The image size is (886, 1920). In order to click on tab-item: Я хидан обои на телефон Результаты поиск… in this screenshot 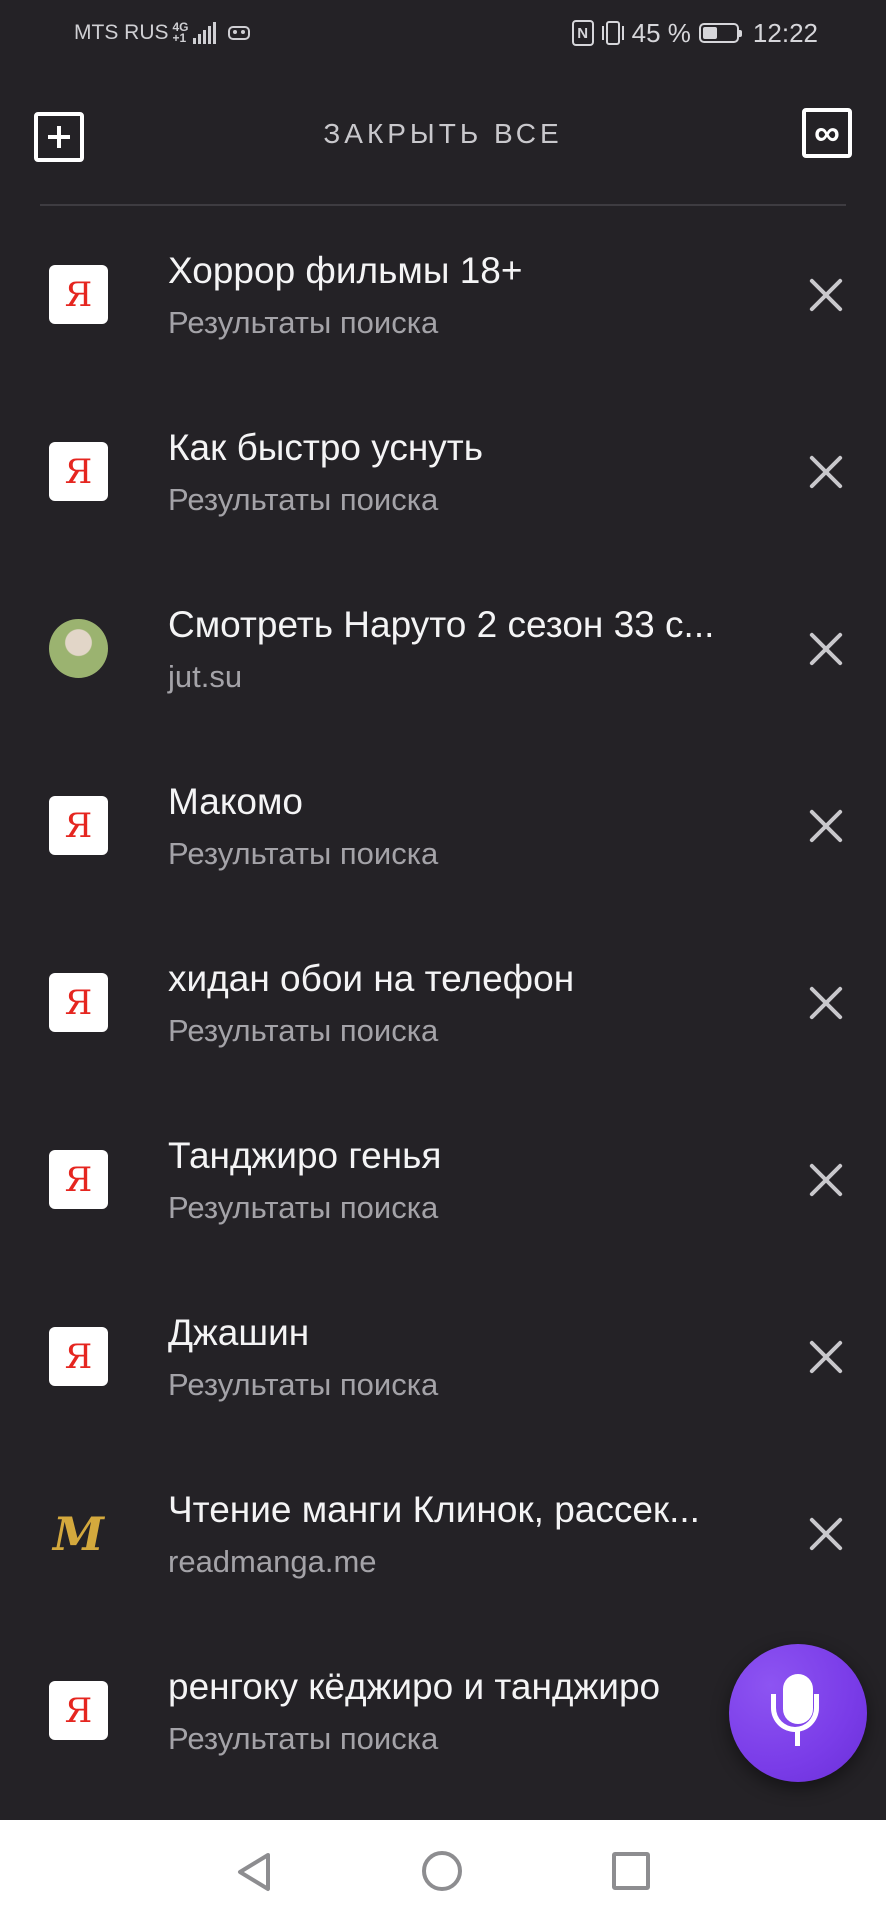, I will do `click(443, 1002)`.